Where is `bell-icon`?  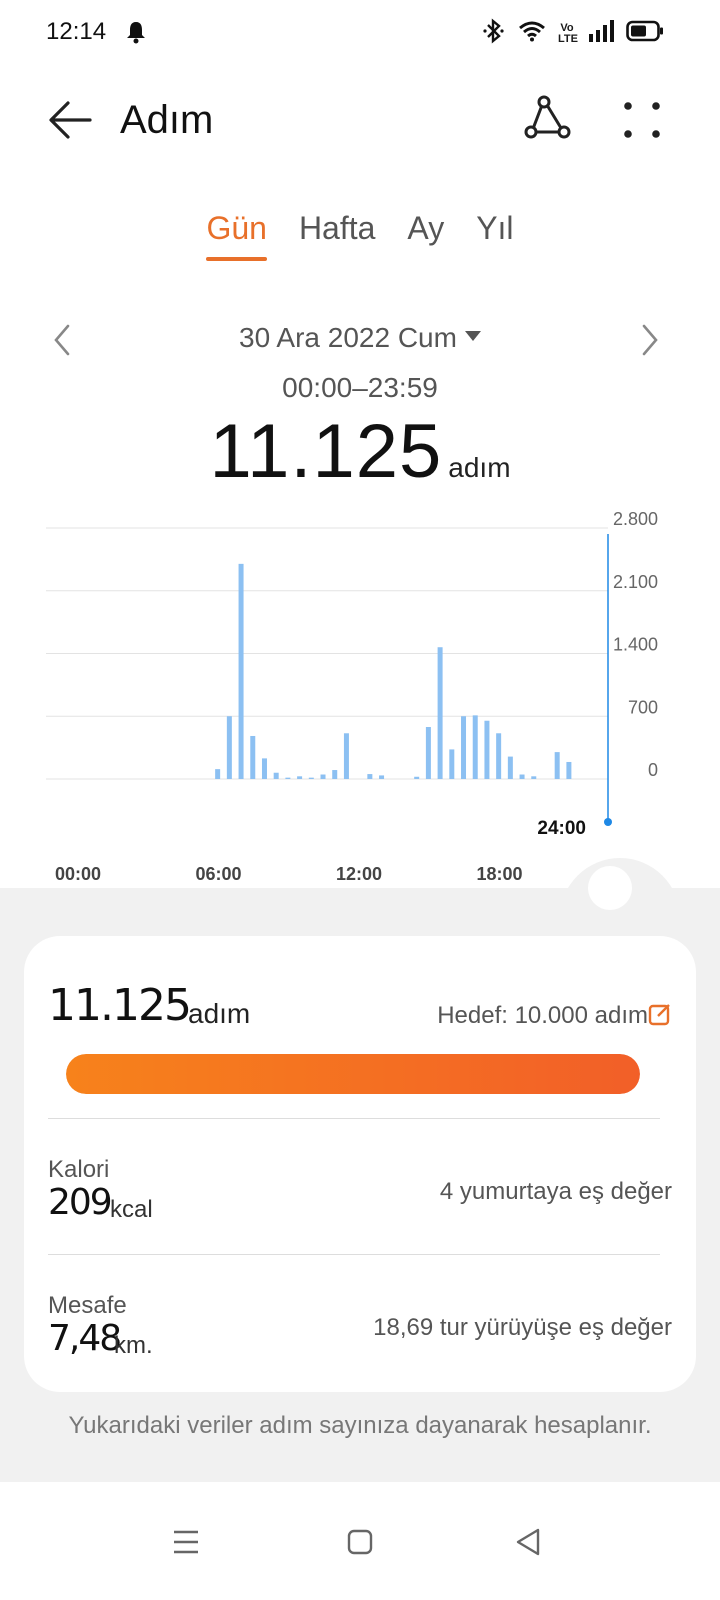 bell-icon is located at coordinates (136, 34).